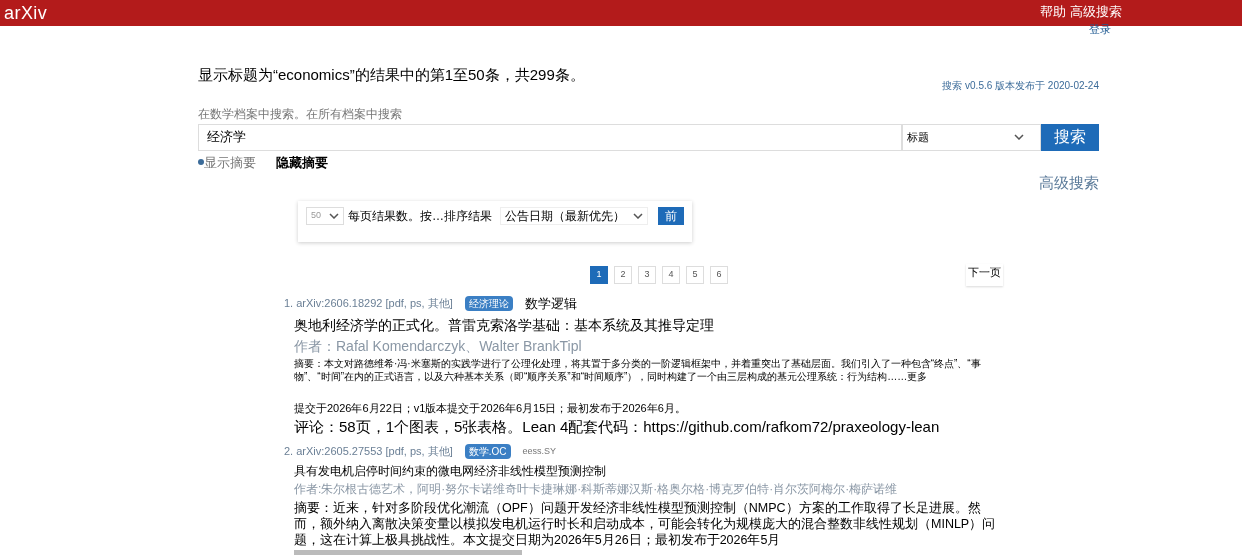 This screenshot has width=1242, height=555. Describe the element at coordinates (26, 13) in the screenshot. I see `arxiv-logo: arXiv` at that location.